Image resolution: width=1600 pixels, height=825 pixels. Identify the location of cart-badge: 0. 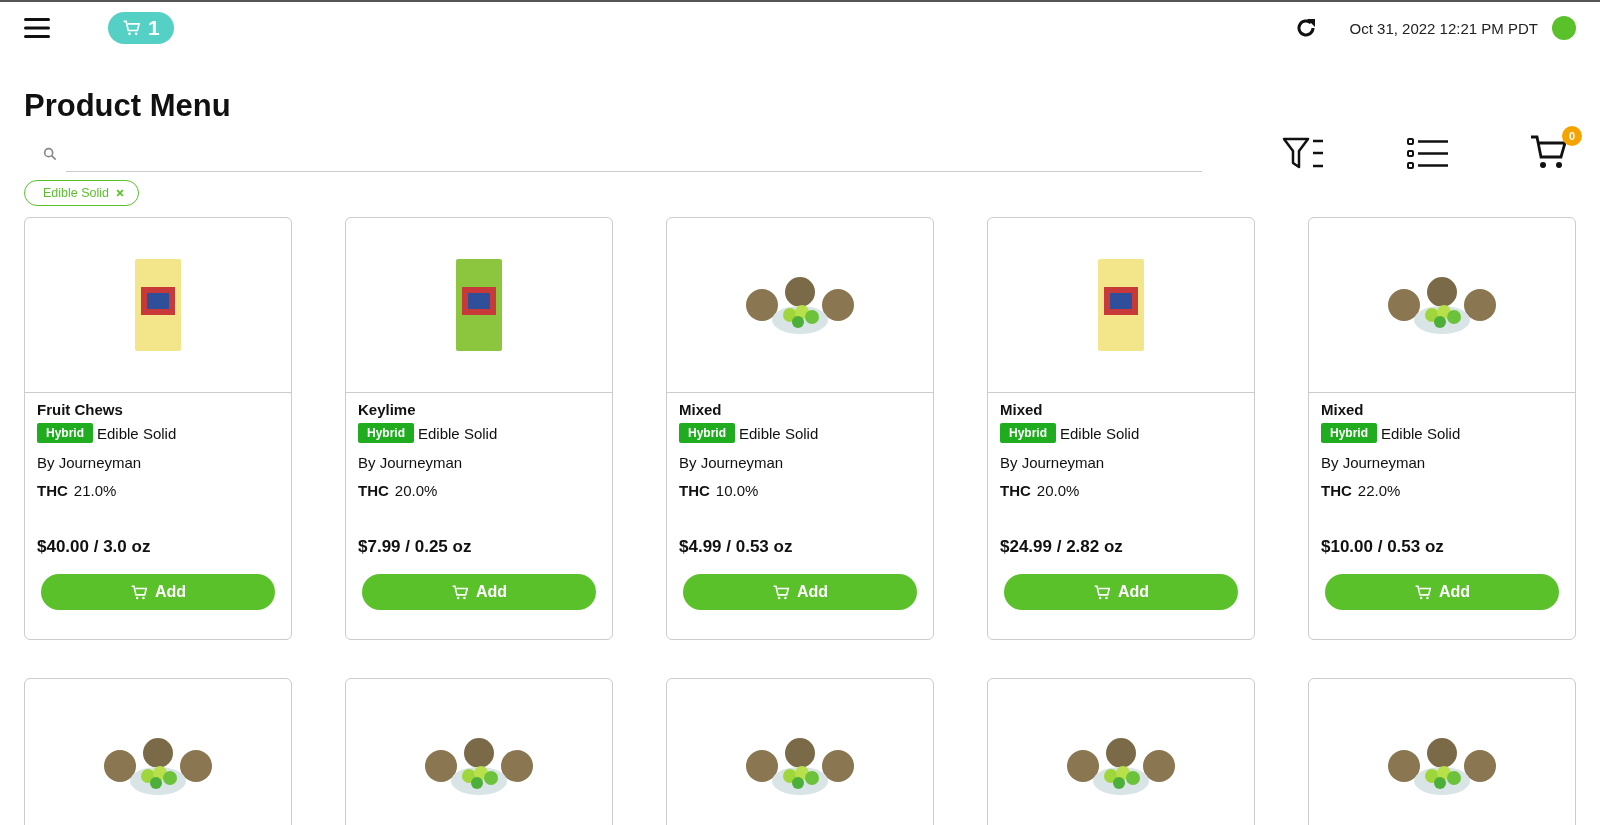
(1572, 136).